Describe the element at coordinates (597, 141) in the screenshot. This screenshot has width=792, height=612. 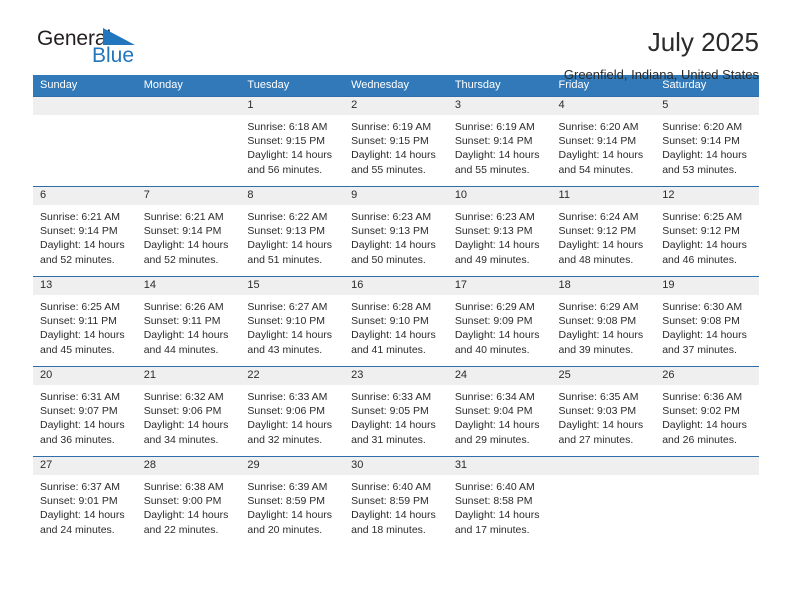
I see `sunset-text: Sunset: 9:14 PM` at that location.